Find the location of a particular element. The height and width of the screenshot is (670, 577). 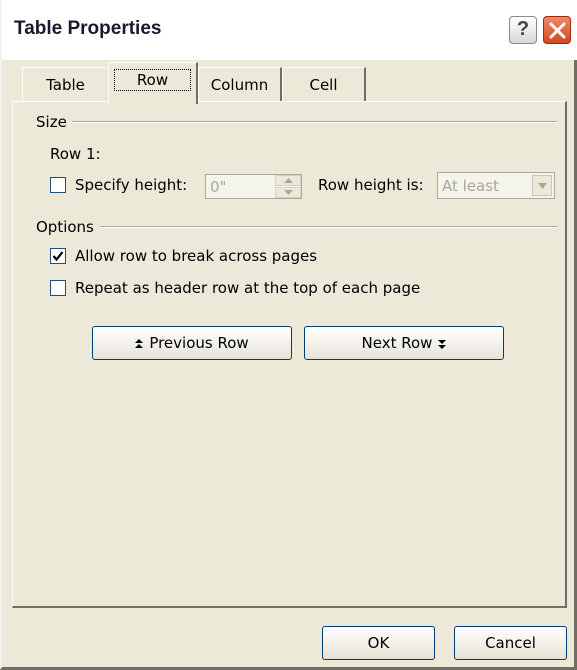

repeat-header-checkbox is located at coordinates (58, 288).